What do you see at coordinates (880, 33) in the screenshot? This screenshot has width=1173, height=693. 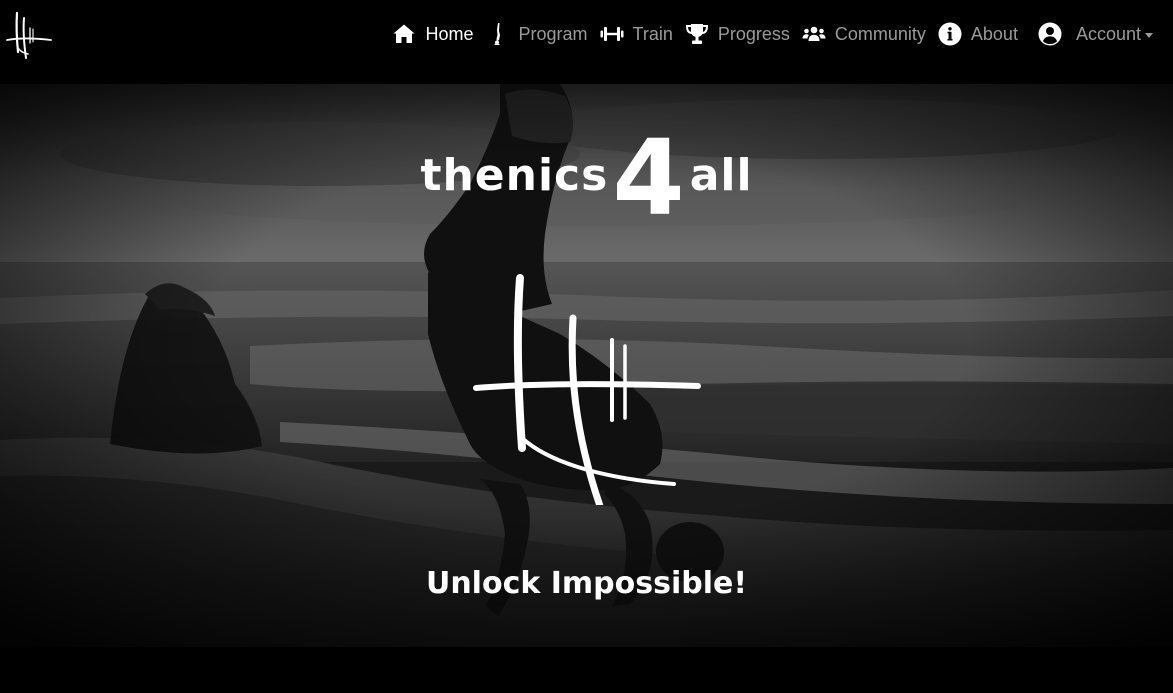 I see `nav-community-label: Community` at bounding box center [880, 33].